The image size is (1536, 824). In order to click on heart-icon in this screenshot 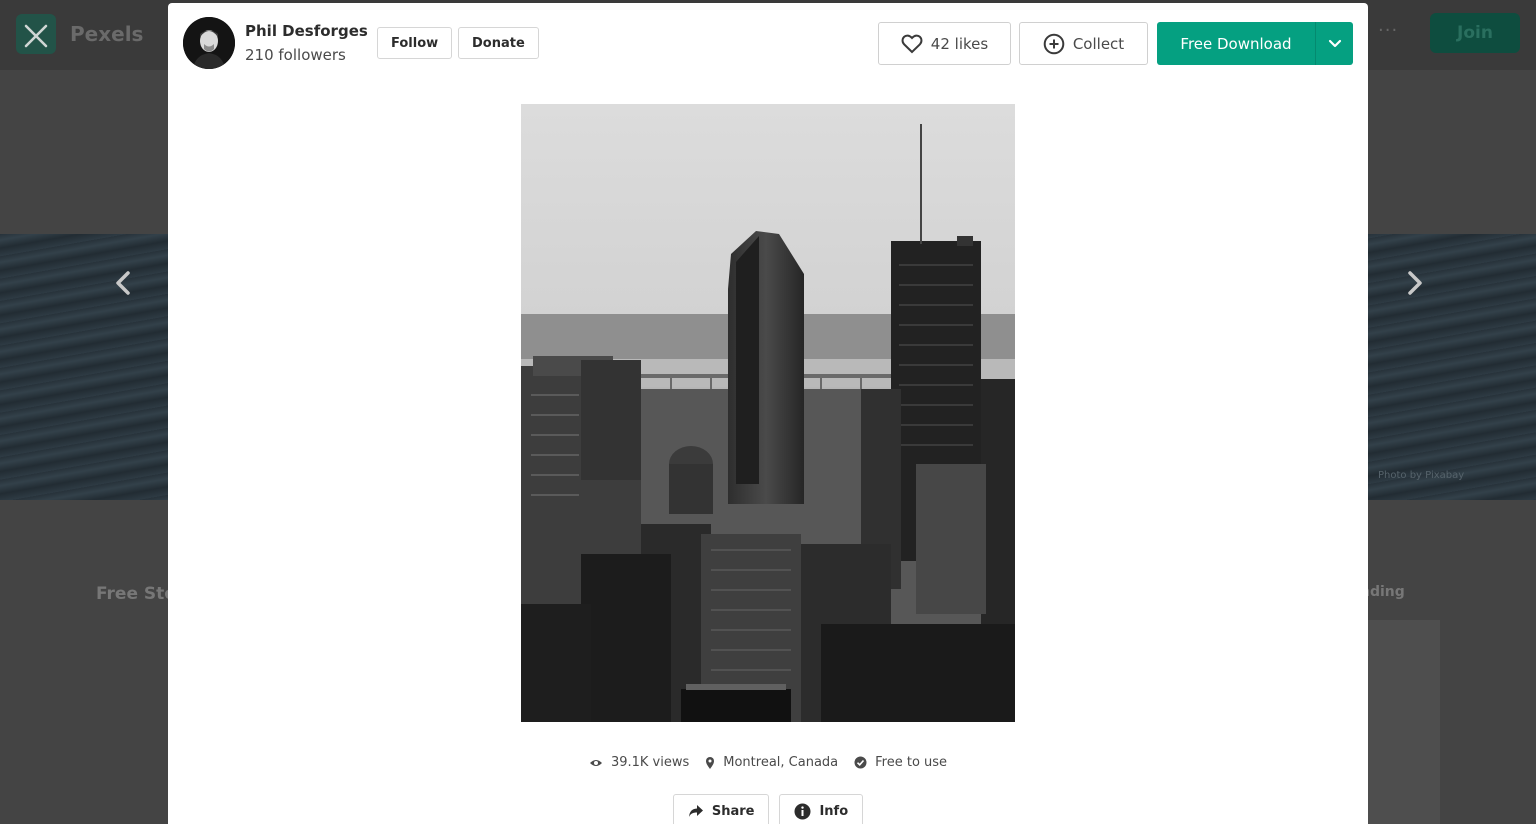, I will do `click(912, 43)`.